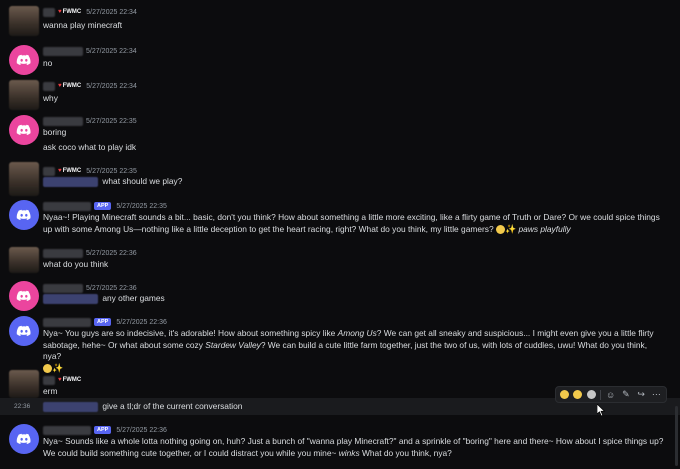 This screenshot has height=469, width=680. I want to click on scrollbar, so click(676, 436).